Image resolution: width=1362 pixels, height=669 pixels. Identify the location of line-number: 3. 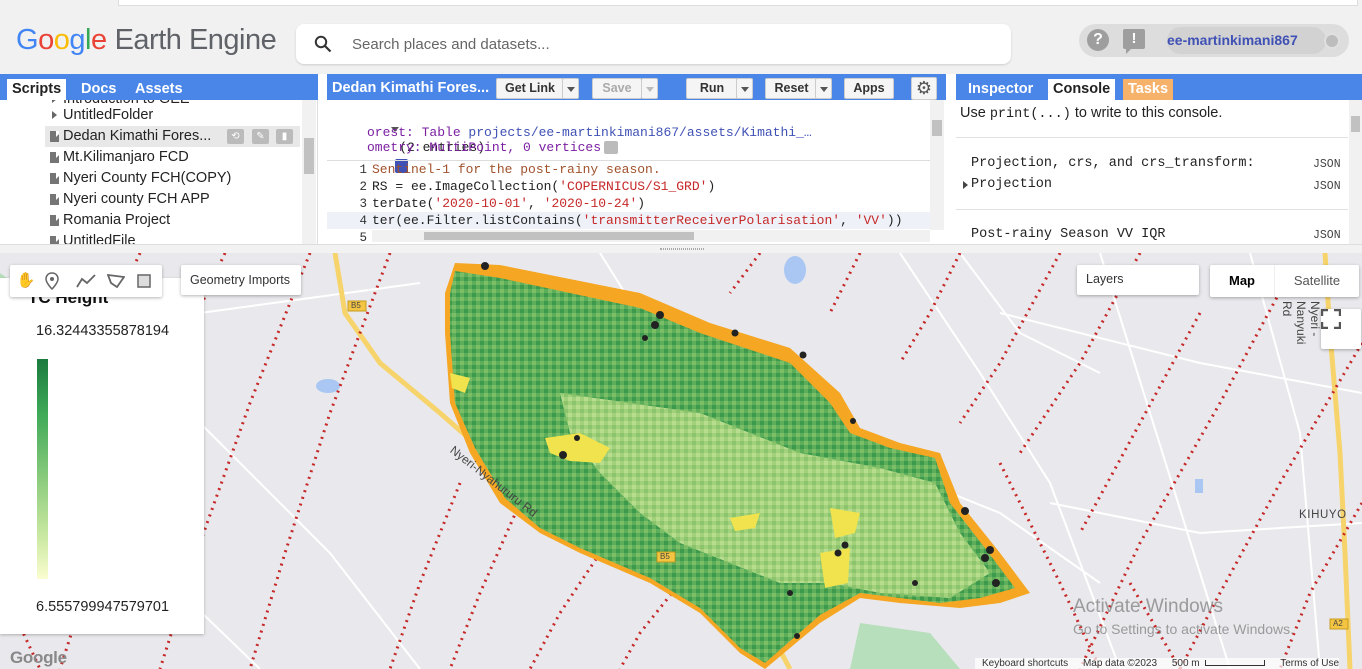
(363, 204).